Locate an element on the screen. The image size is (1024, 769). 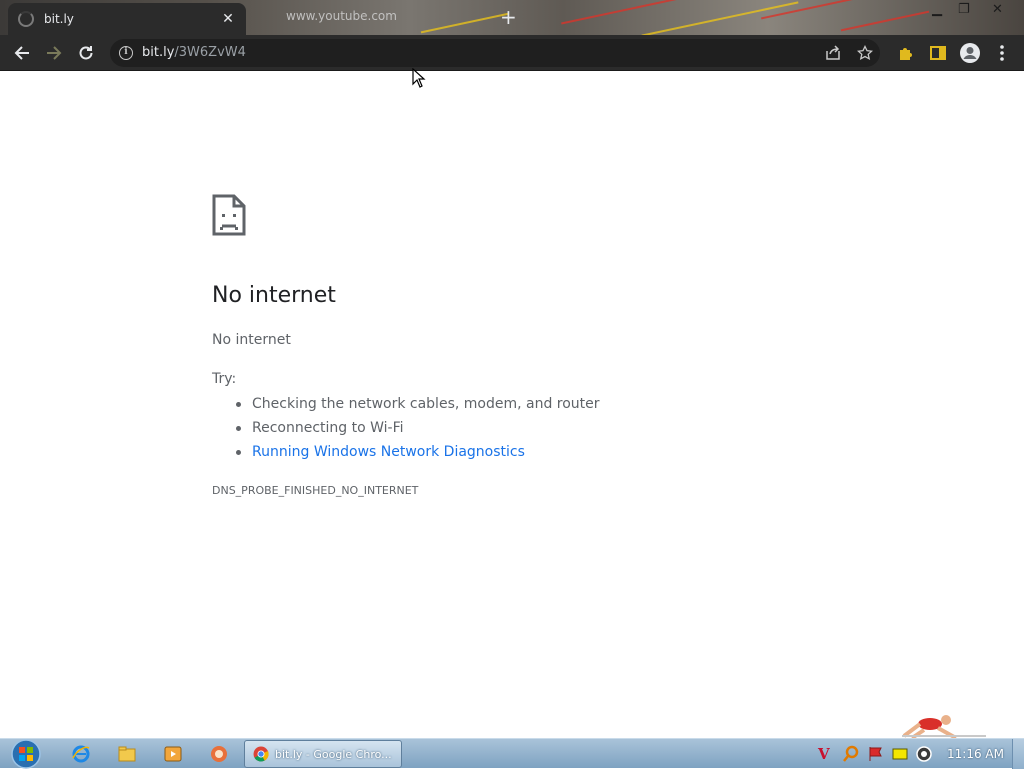
mouse-cursor-icon is located at coordinates (419, 78).